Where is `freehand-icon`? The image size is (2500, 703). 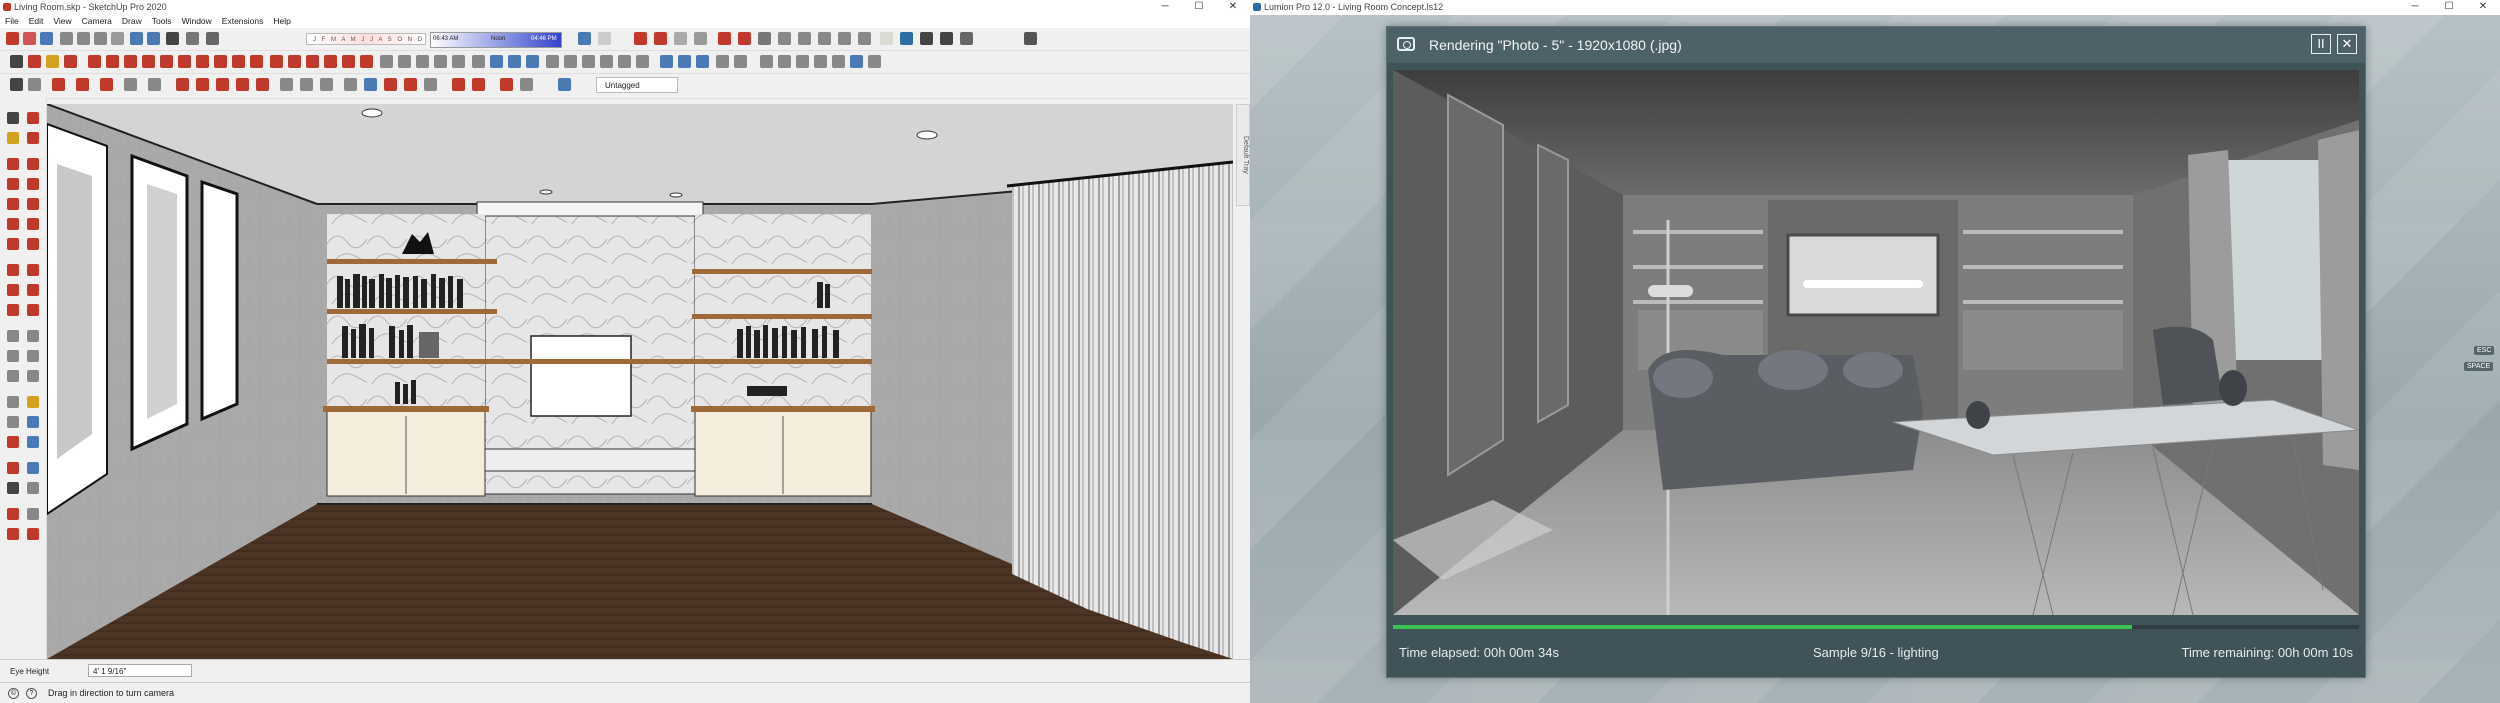
freehand-icon is located at coordinates (112, 61).